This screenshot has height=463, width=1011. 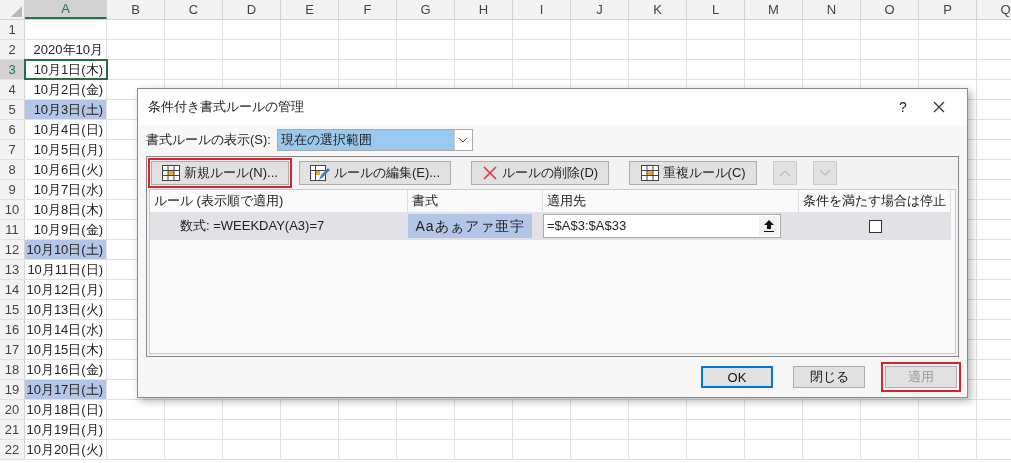 What do you see at coordinates (194, 9) in the screenshot?
I see `column-header: C` at bounding box center [194, 9].